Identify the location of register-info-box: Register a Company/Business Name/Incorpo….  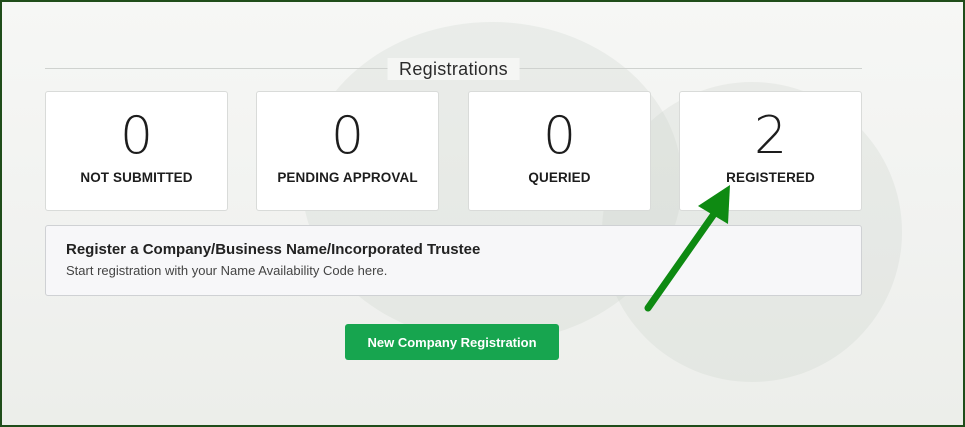
(453, 260).